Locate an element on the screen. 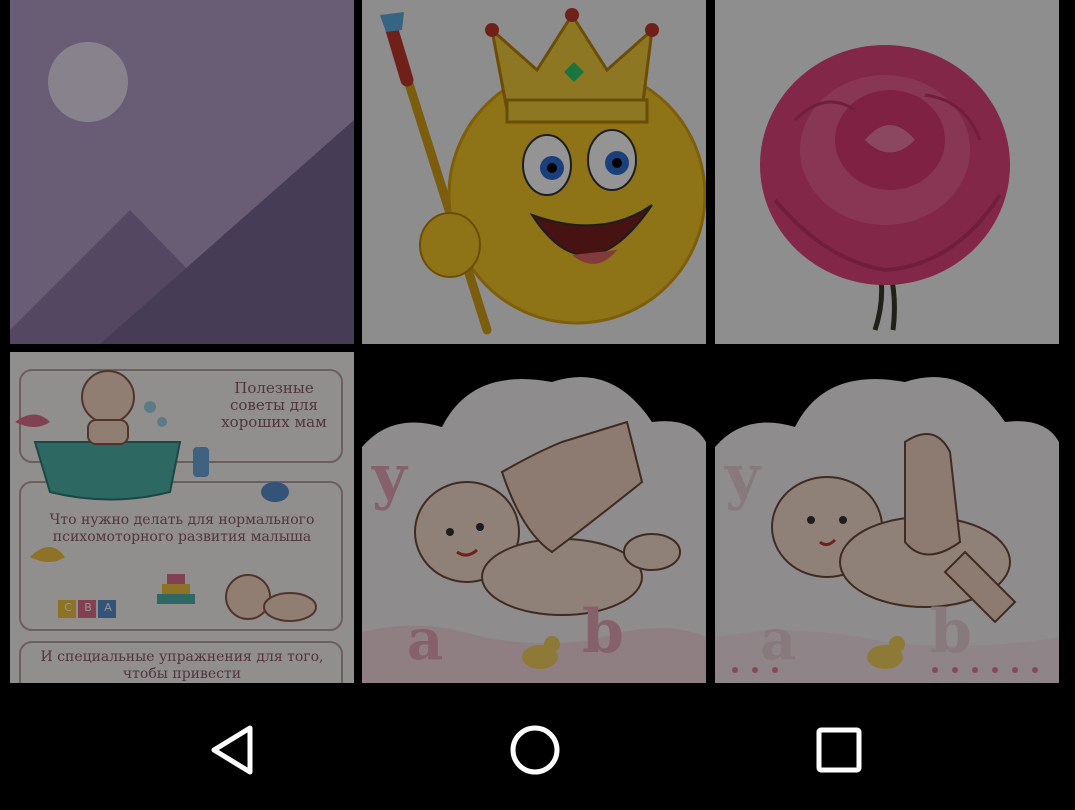 This screenshot has height=810, width=1075. home-button is located at coordinates (535, 750).